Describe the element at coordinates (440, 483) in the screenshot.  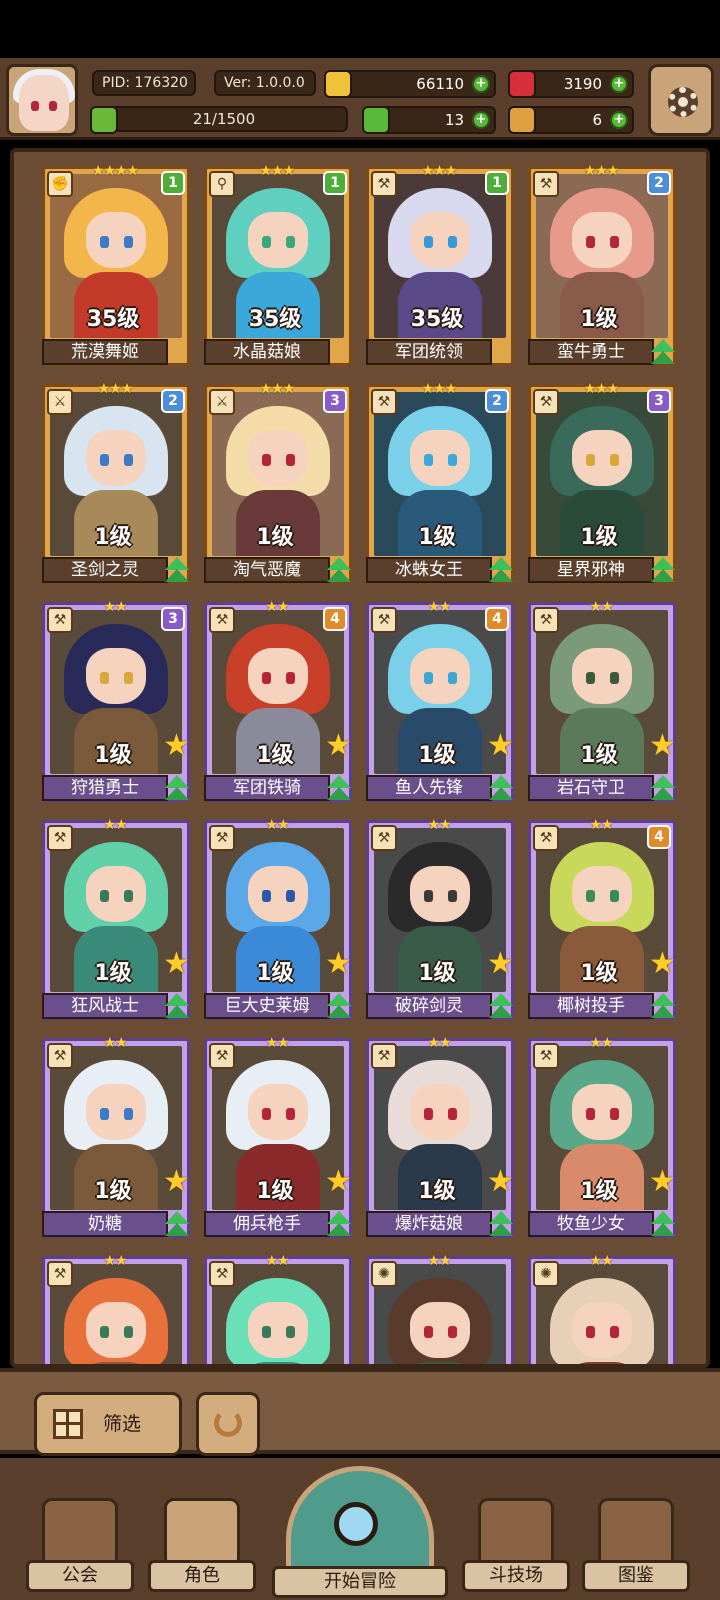
I see `character-card: ⚒ ★★★ 2 1级 冰蛛女王` at that location.